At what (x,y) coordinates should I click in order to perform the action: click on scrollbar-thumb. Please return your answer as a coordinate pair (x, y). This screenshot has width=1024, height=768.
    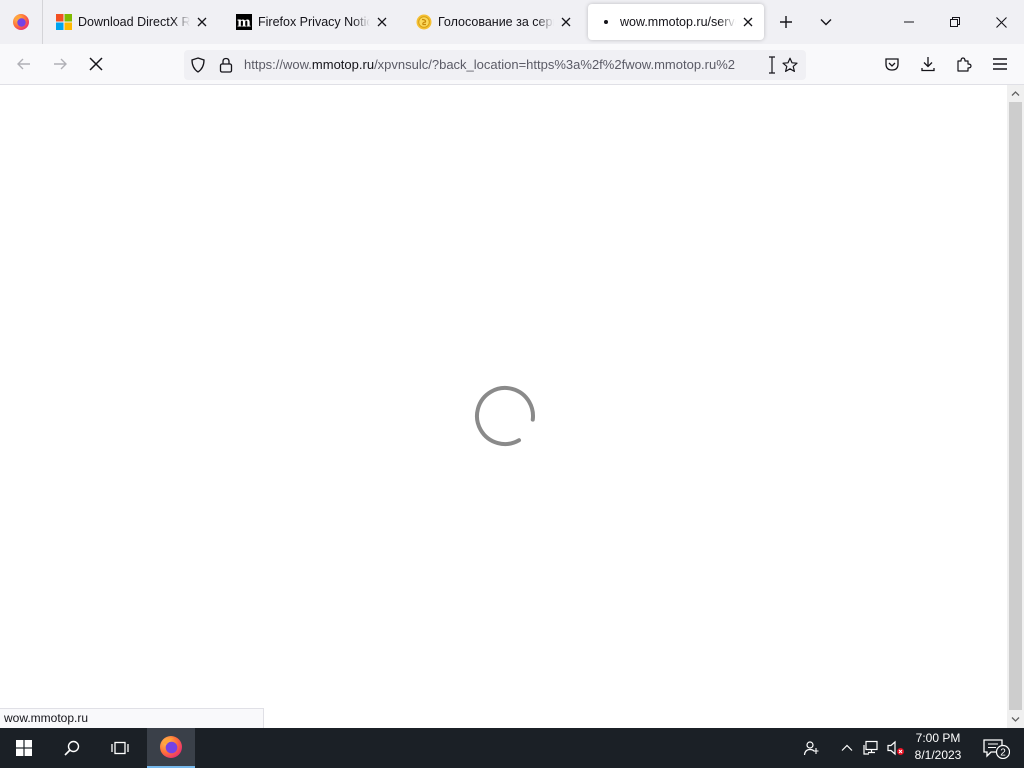
    Looking at the image, I should click on (1015, 406).